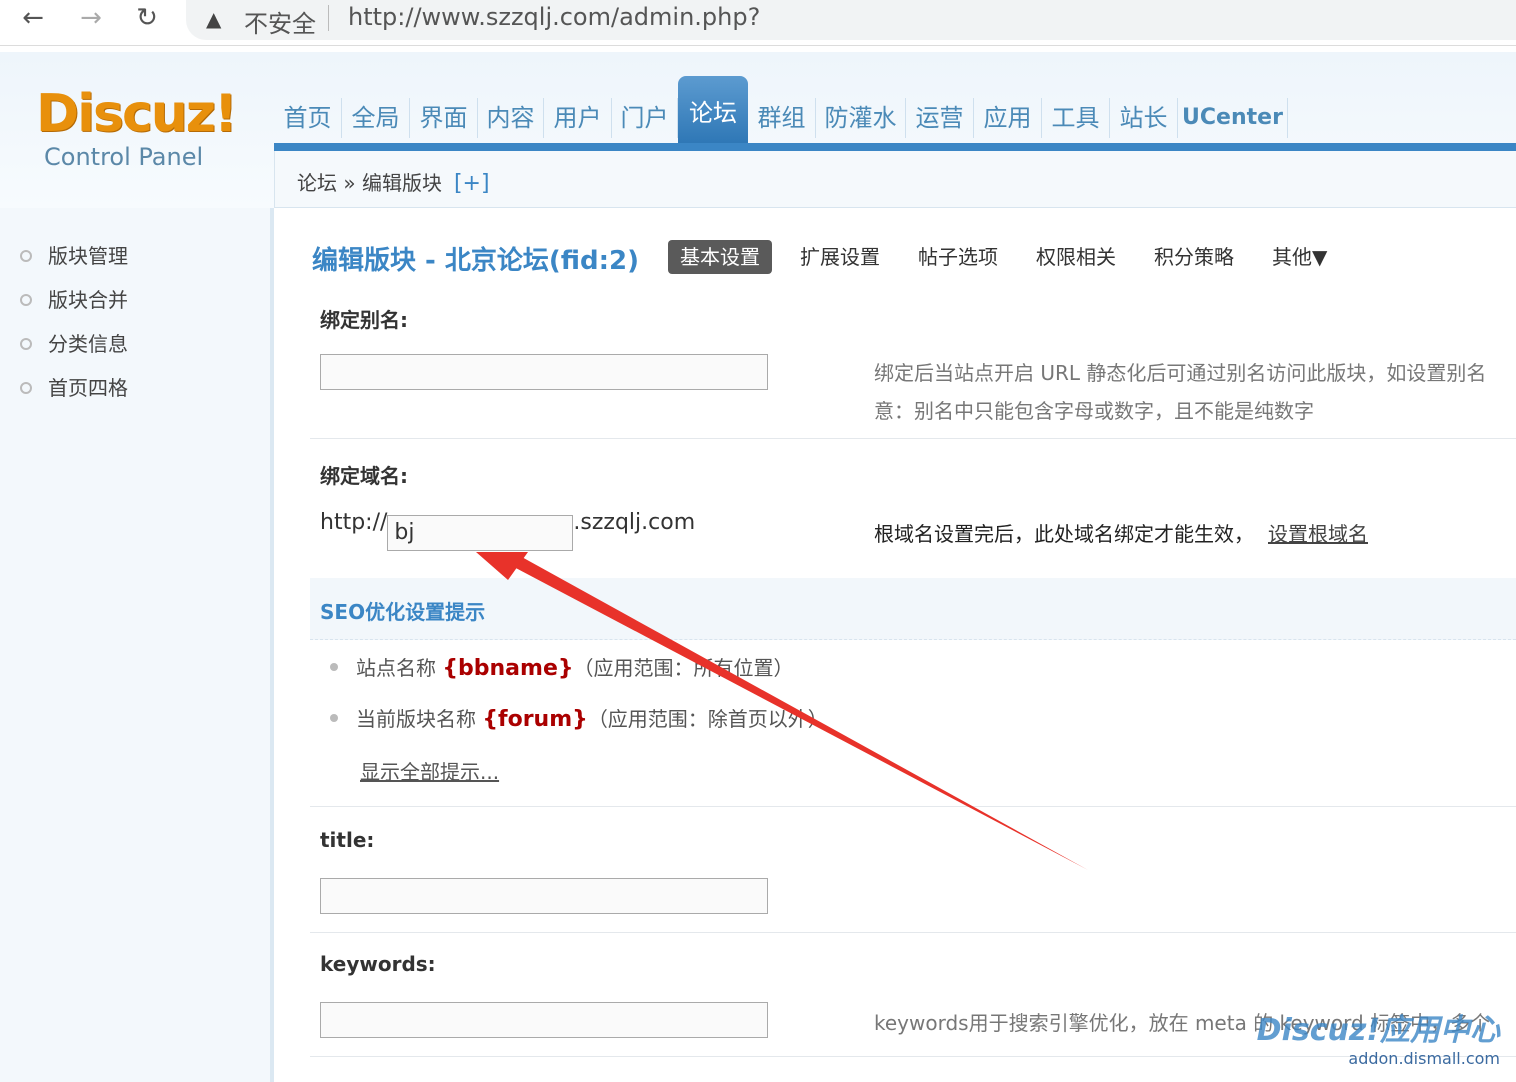  Describe the element at coordinates (544, 896) in the screenshot. I see `seo-title-input` at that location.